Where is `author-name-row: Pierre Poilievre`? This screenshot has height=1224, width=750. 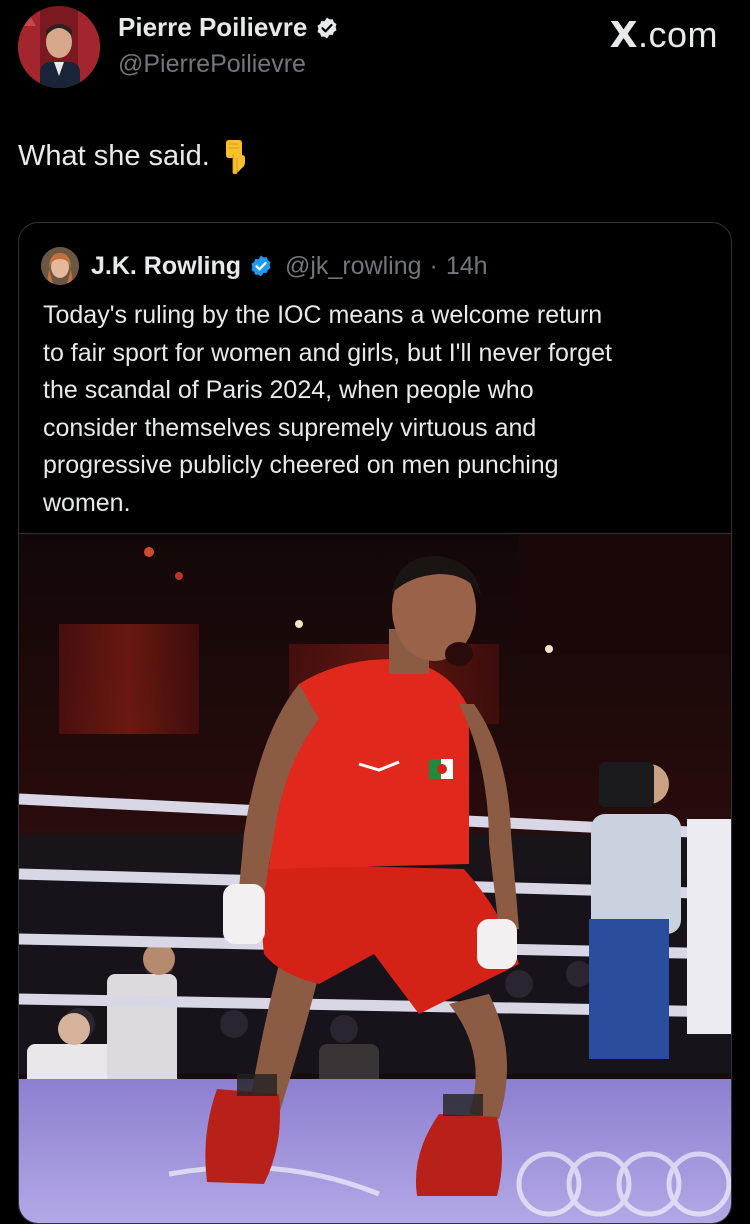 author-name-row: Pierre Poilievre is located at coordinates (228, 27).